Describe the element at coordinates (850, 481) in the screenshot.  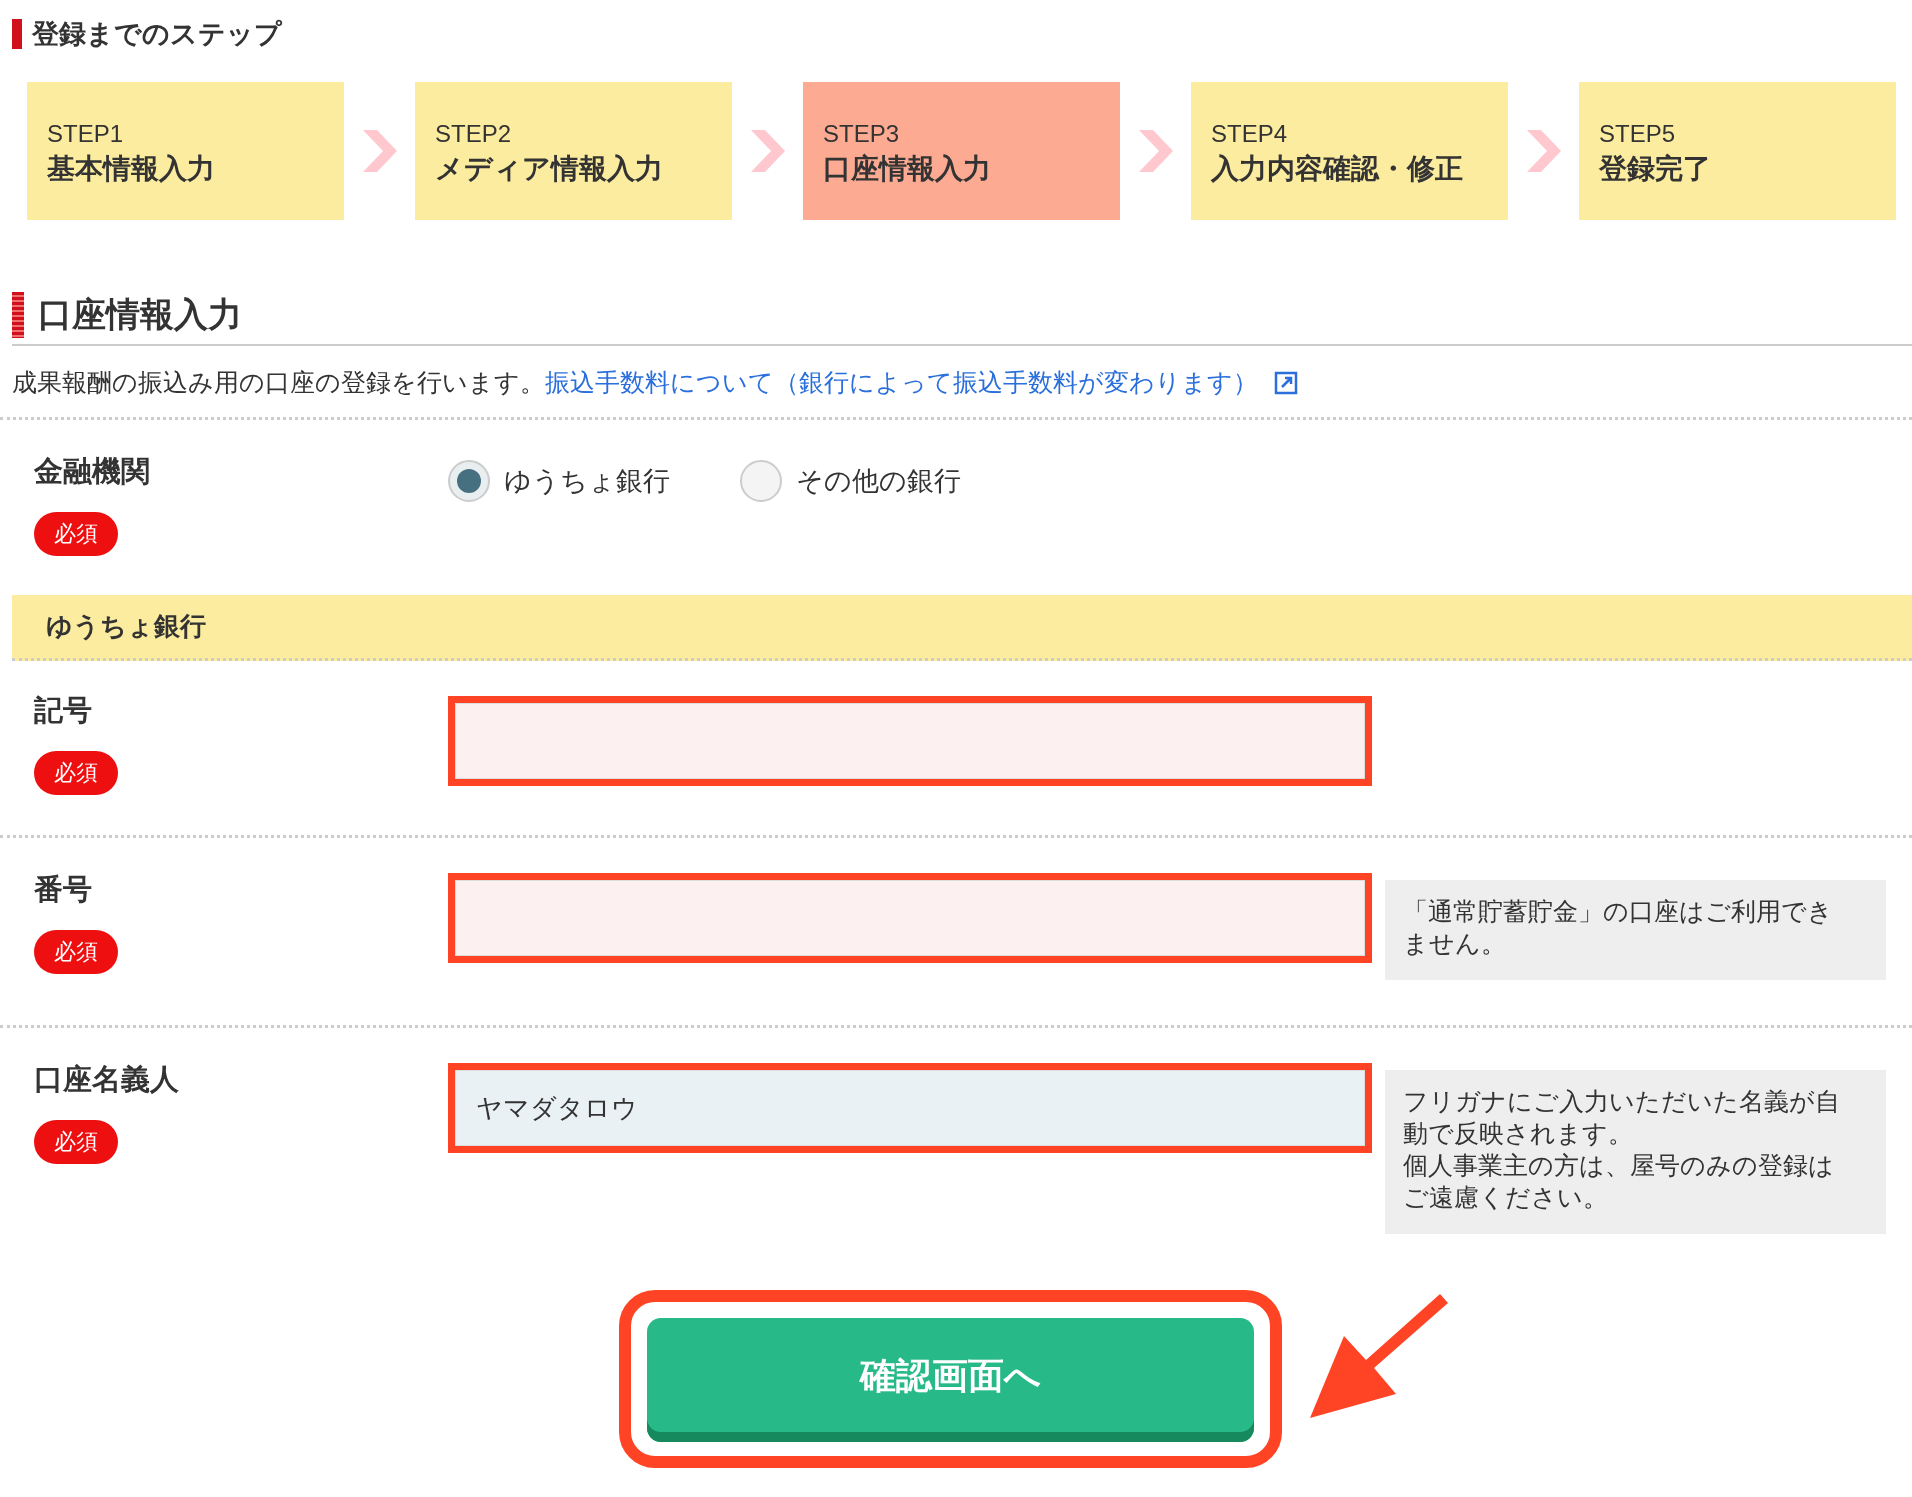
I see `radio-option: その他の銀行` at that location.